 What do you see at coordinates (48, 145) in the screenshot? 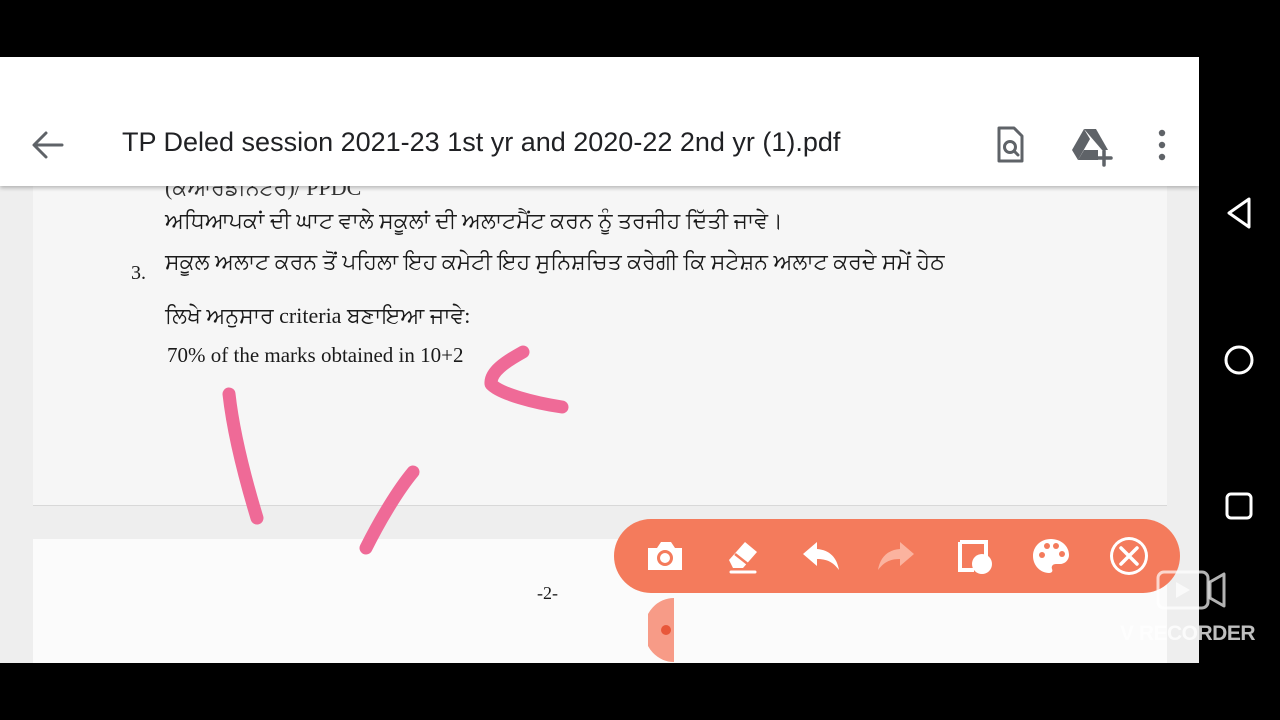
I see `back-arrow-icon` at bounding box center [48, 145].